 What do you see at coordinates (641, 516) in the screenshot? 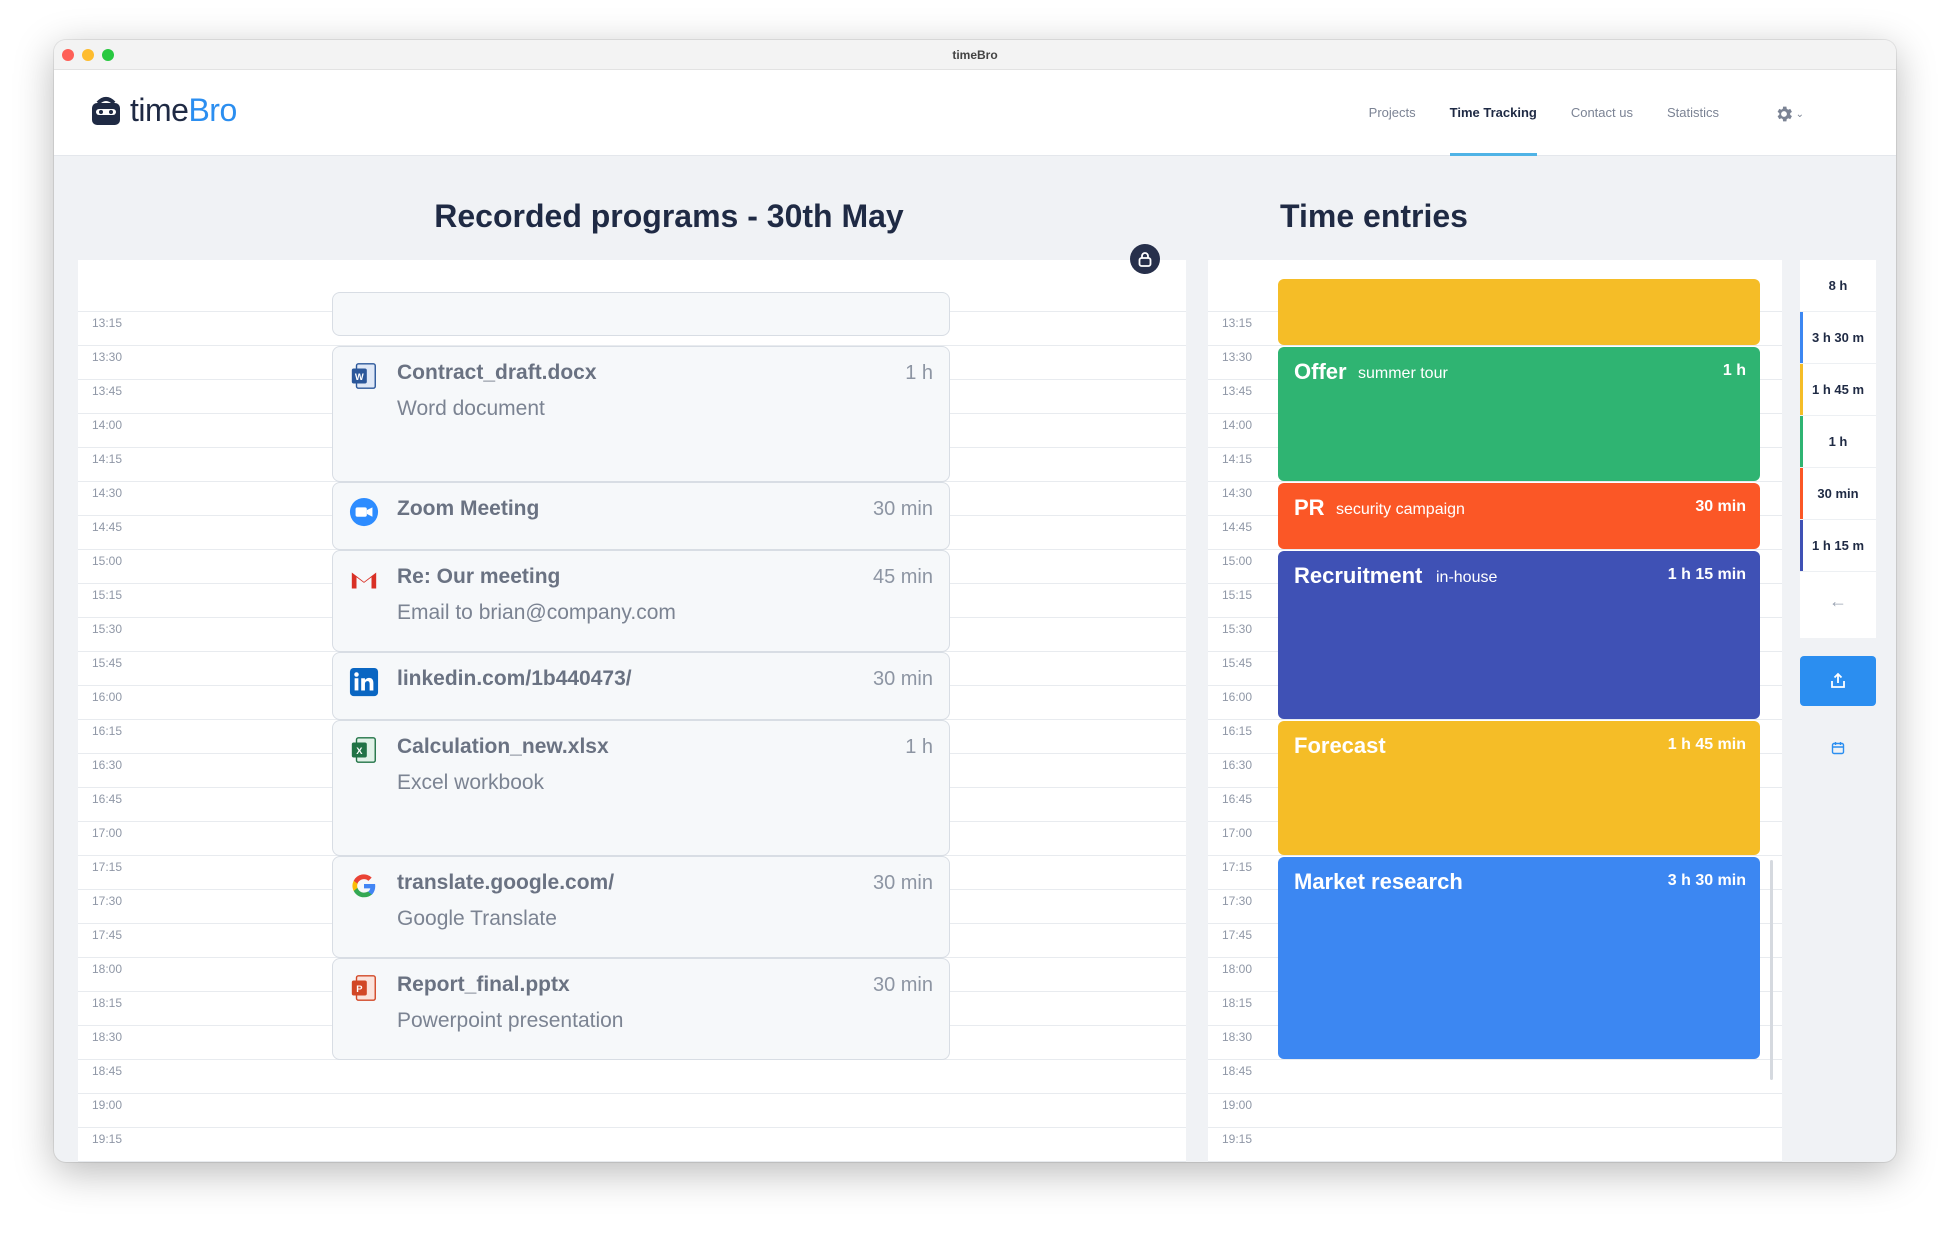
I see `program-card: Zoom Meeting 30 min` at bounding box center [641, 516].